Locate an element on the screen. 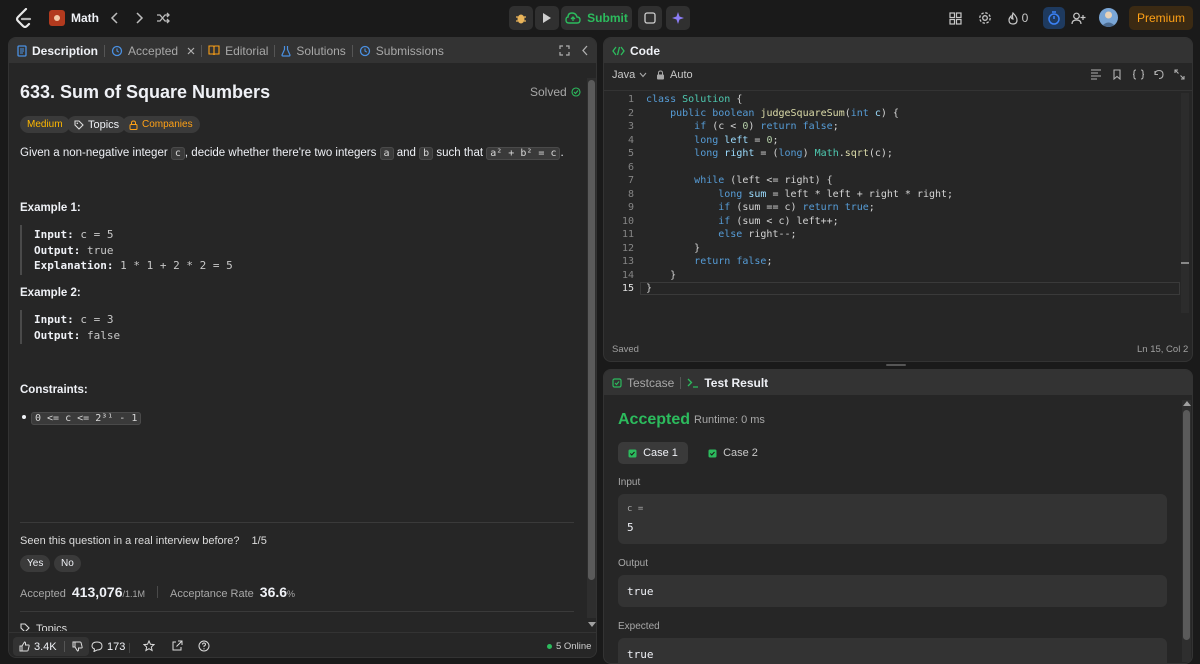  case-2-tab: Case 2 is located at coordinates (733, 453).